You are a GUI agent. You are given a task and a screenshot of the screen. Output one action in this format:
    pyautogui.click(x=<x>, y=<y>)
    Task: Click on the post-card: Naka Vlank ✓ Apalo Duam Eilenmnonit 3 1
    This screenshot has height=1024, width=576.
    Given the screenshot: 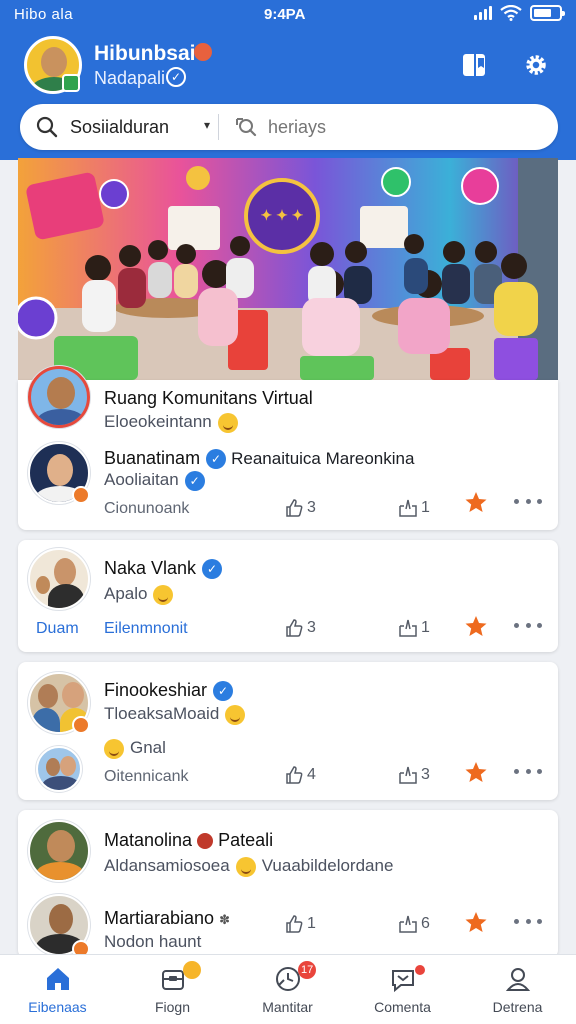 What is the action you would take?
    pyautogui.click(x=288, y=596)
    